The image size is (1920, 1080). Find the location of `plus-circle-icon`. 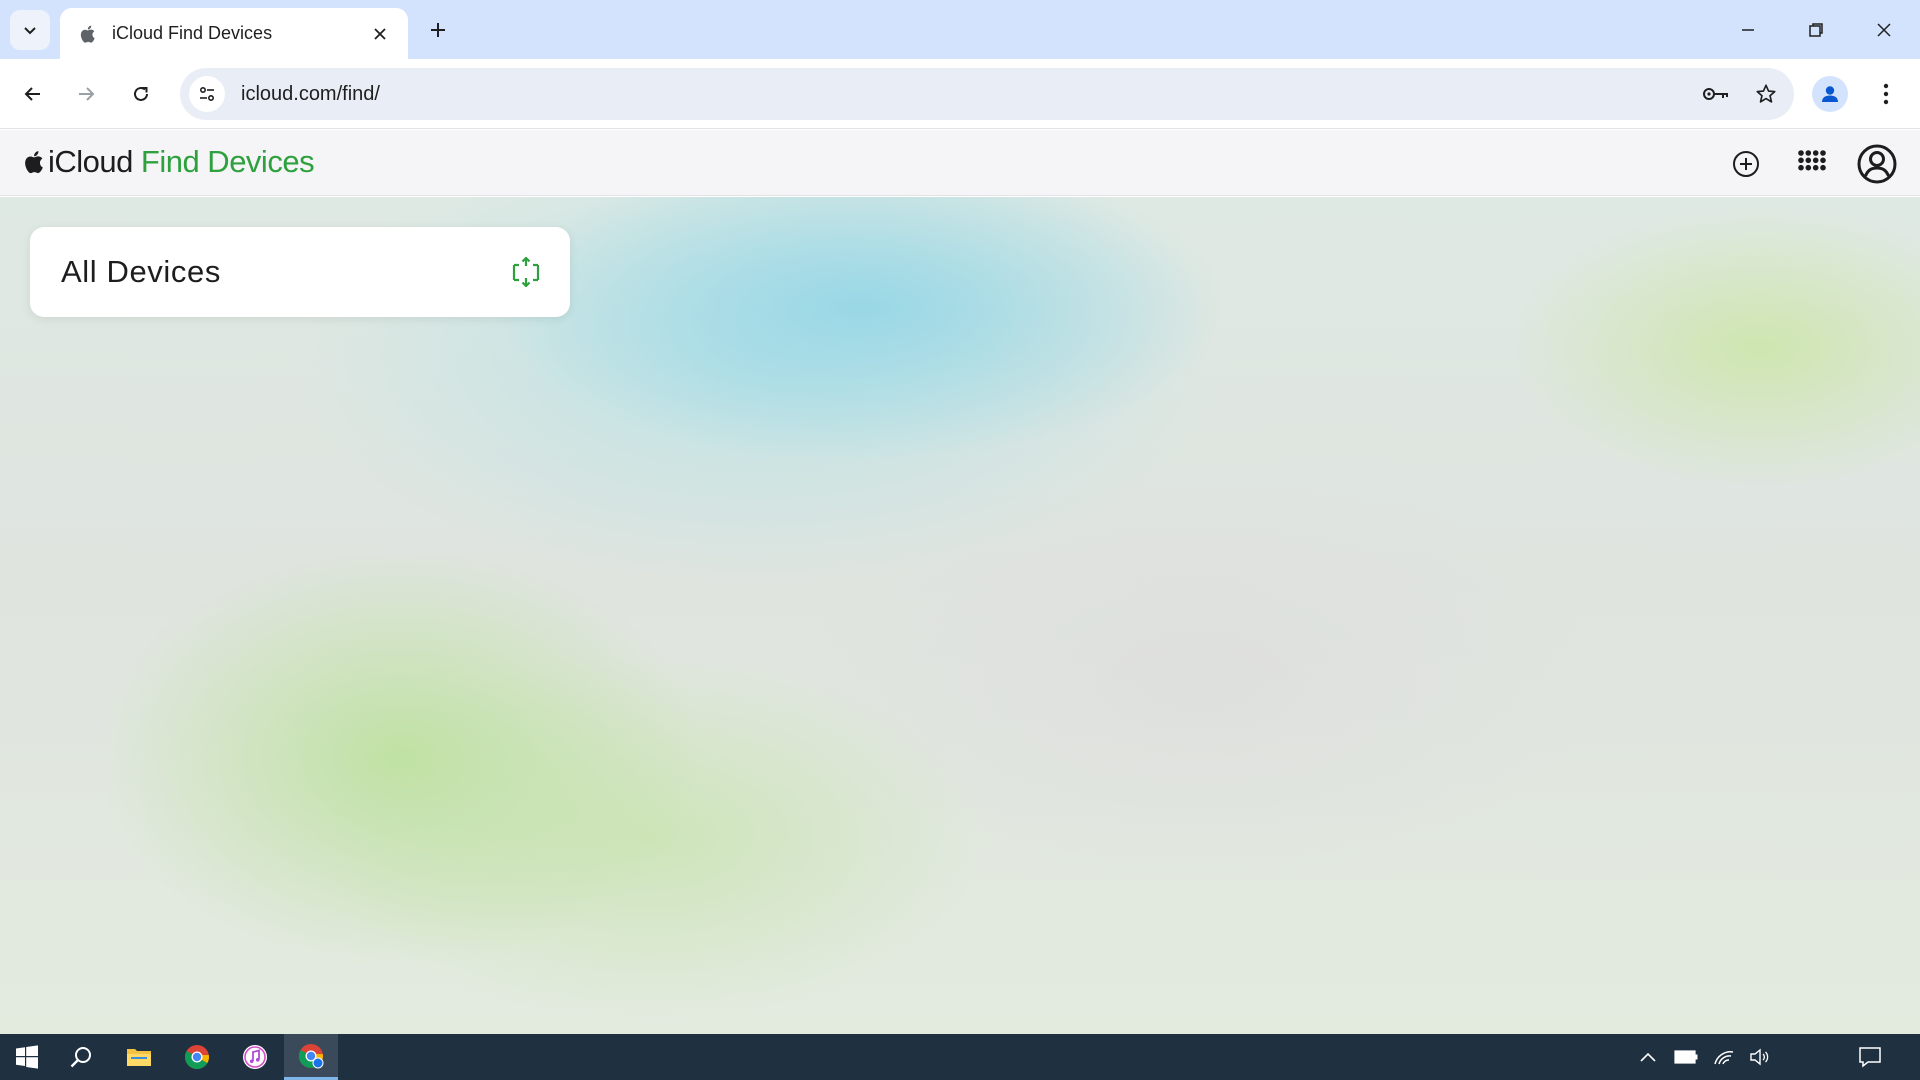

plus-circle-icon is located at coordinates (1746, 164).